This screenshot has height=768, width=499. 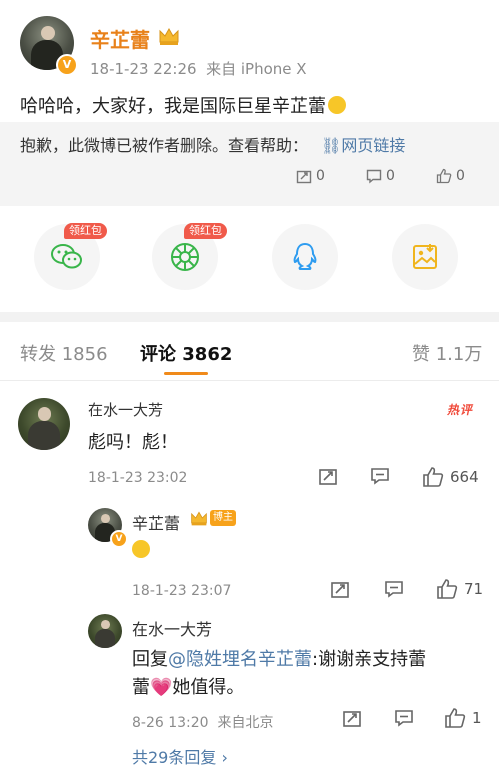 I want to click on wechat-icon, so click(x=66, y=256).